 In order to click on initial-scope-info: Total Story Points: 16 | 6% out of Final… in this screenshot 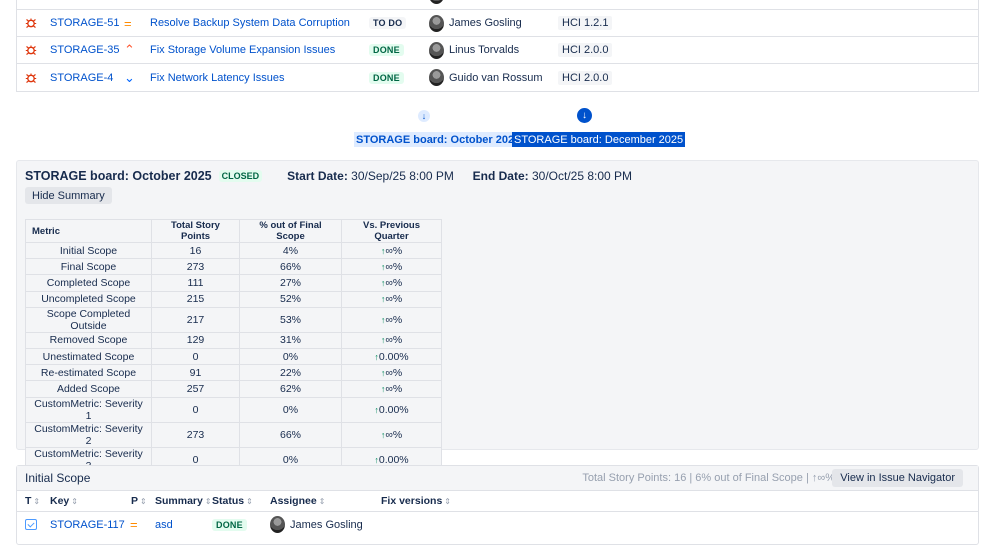, I will do `click(708, 478)`.